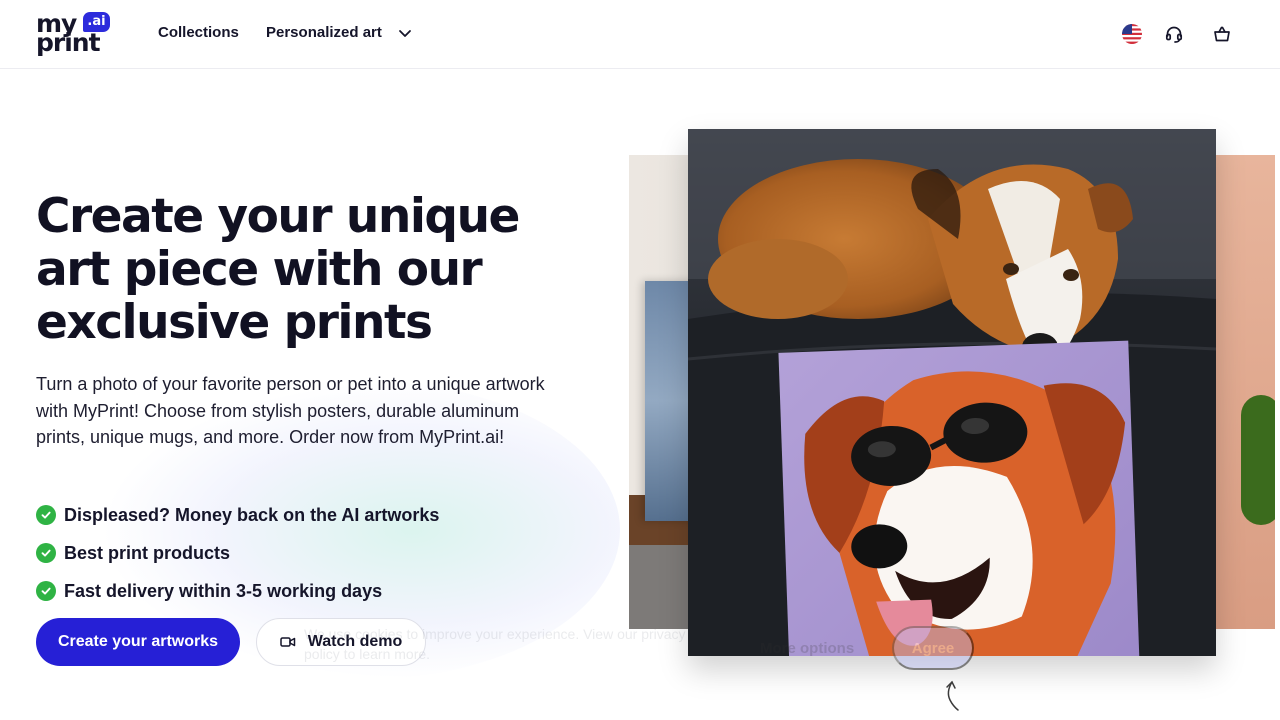 The height and width of the screenshot is (720, 1280). What do you see at coordinates (68, 42) in the screenshot?
I see `logo-text-print: print` at bounding box center [68, 42].